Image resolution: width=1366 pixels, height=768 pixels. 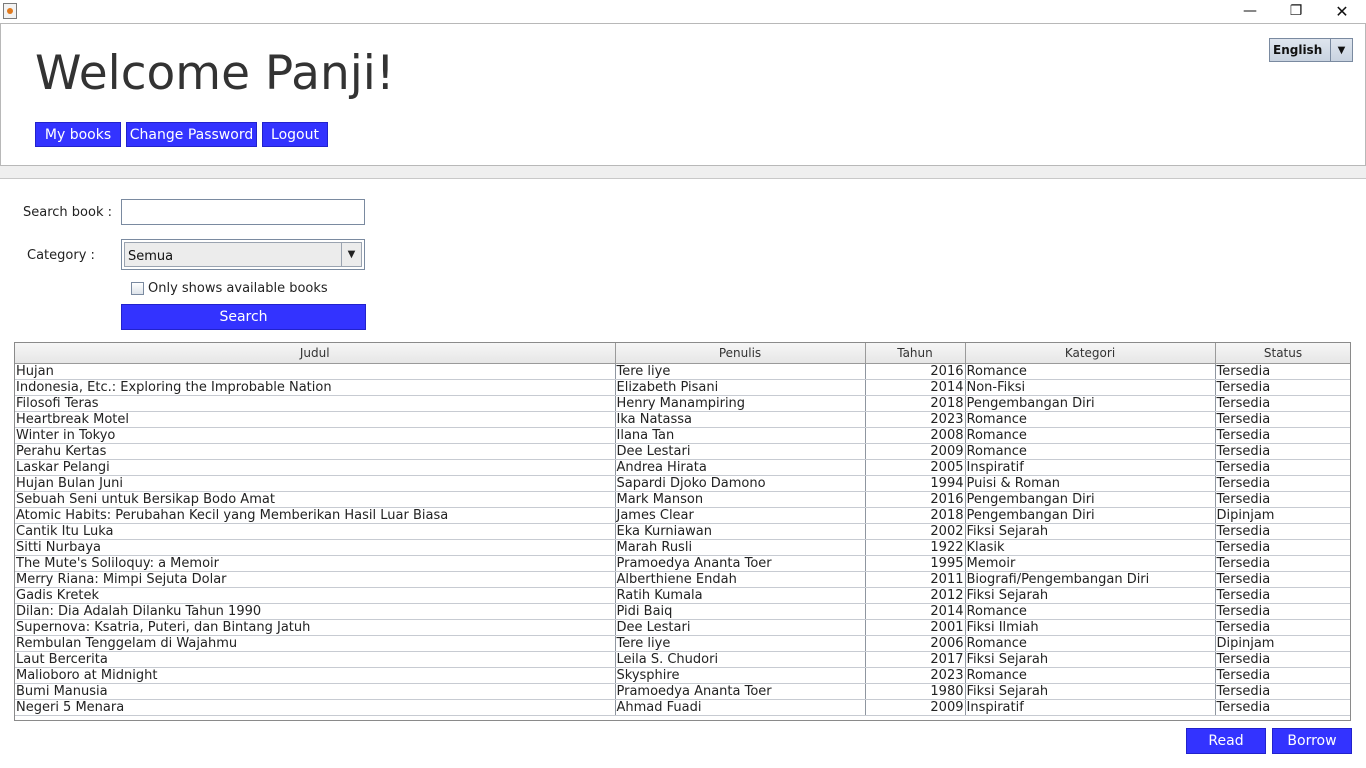 I want to click on cell-penulis: Pidi Baiq, so click(x=740, y=611).